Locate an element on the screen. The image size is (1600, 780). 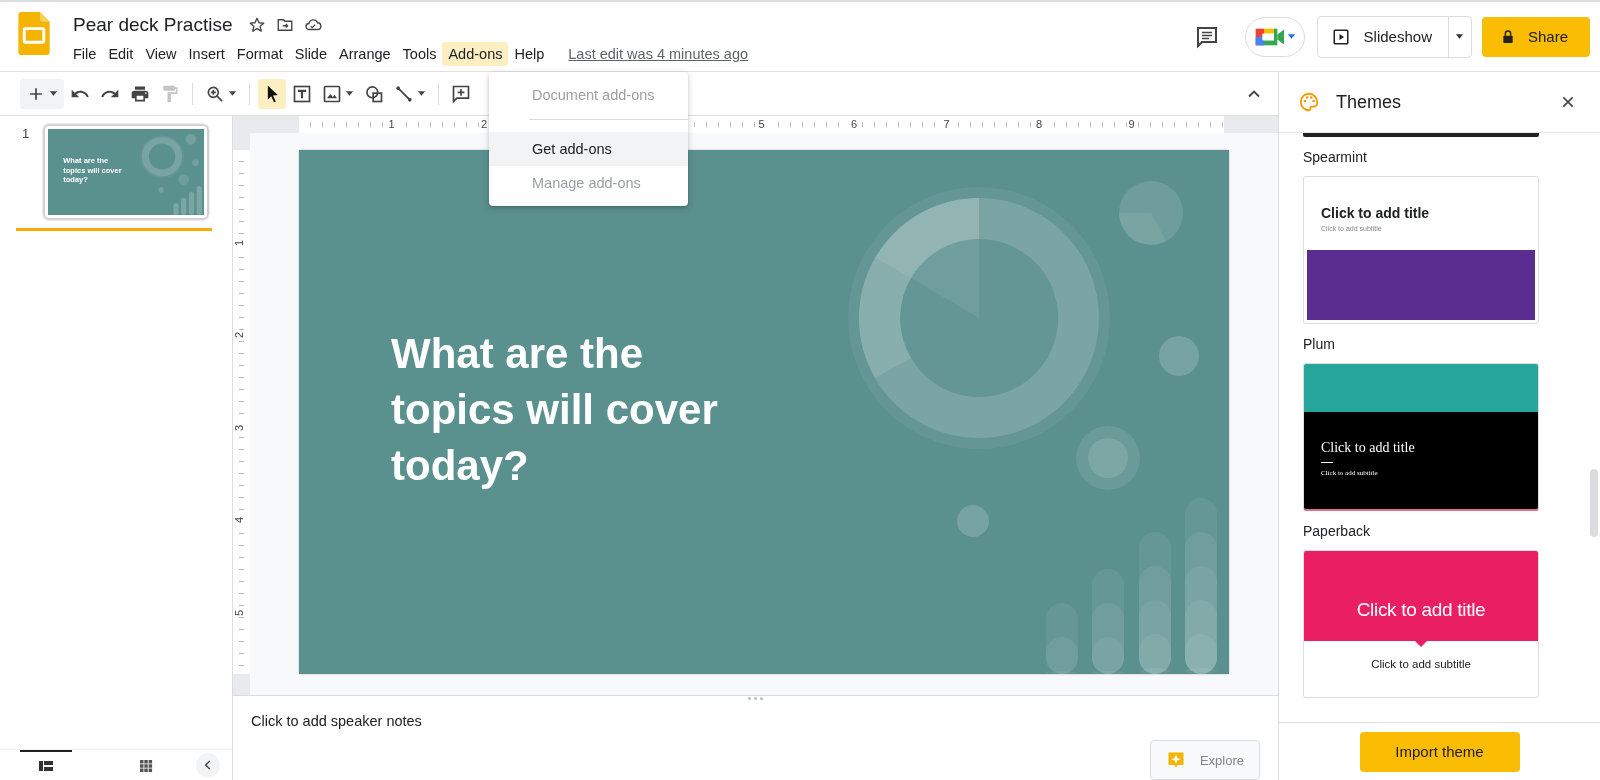
menu-item: Help is located at coordinates (529, 53).